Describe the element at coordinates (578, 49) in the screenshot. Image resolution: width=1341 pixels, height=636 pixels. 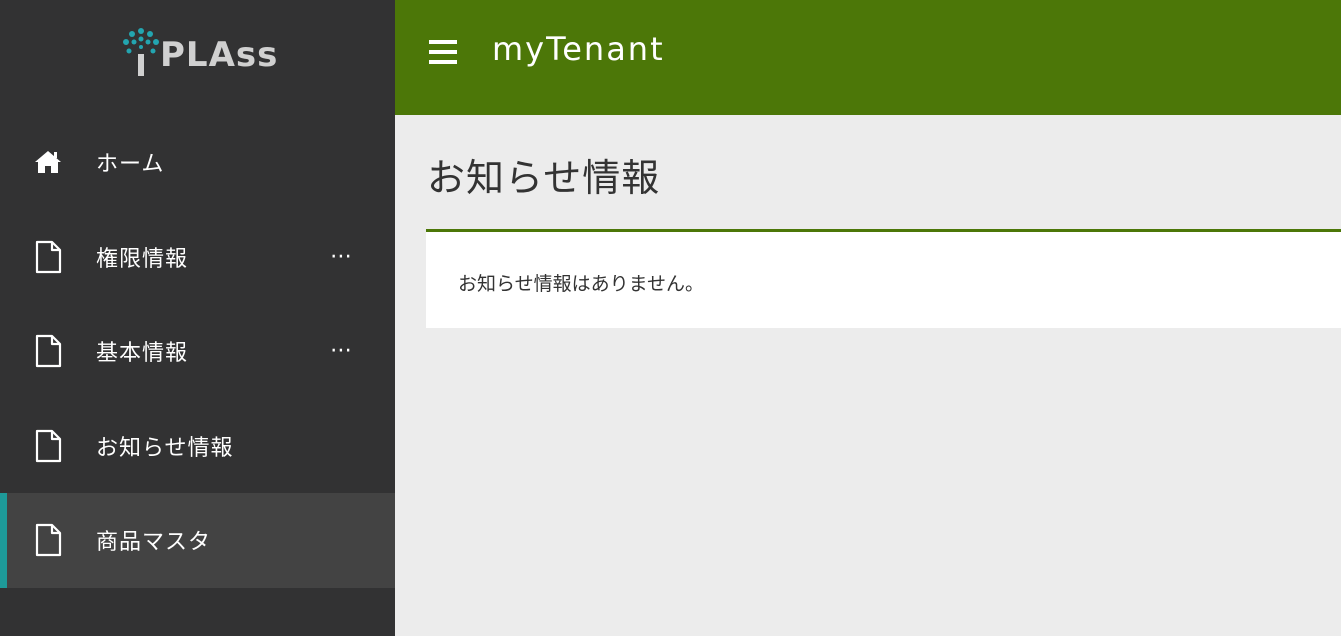
I see `tenant-name: myTenant` at that location.